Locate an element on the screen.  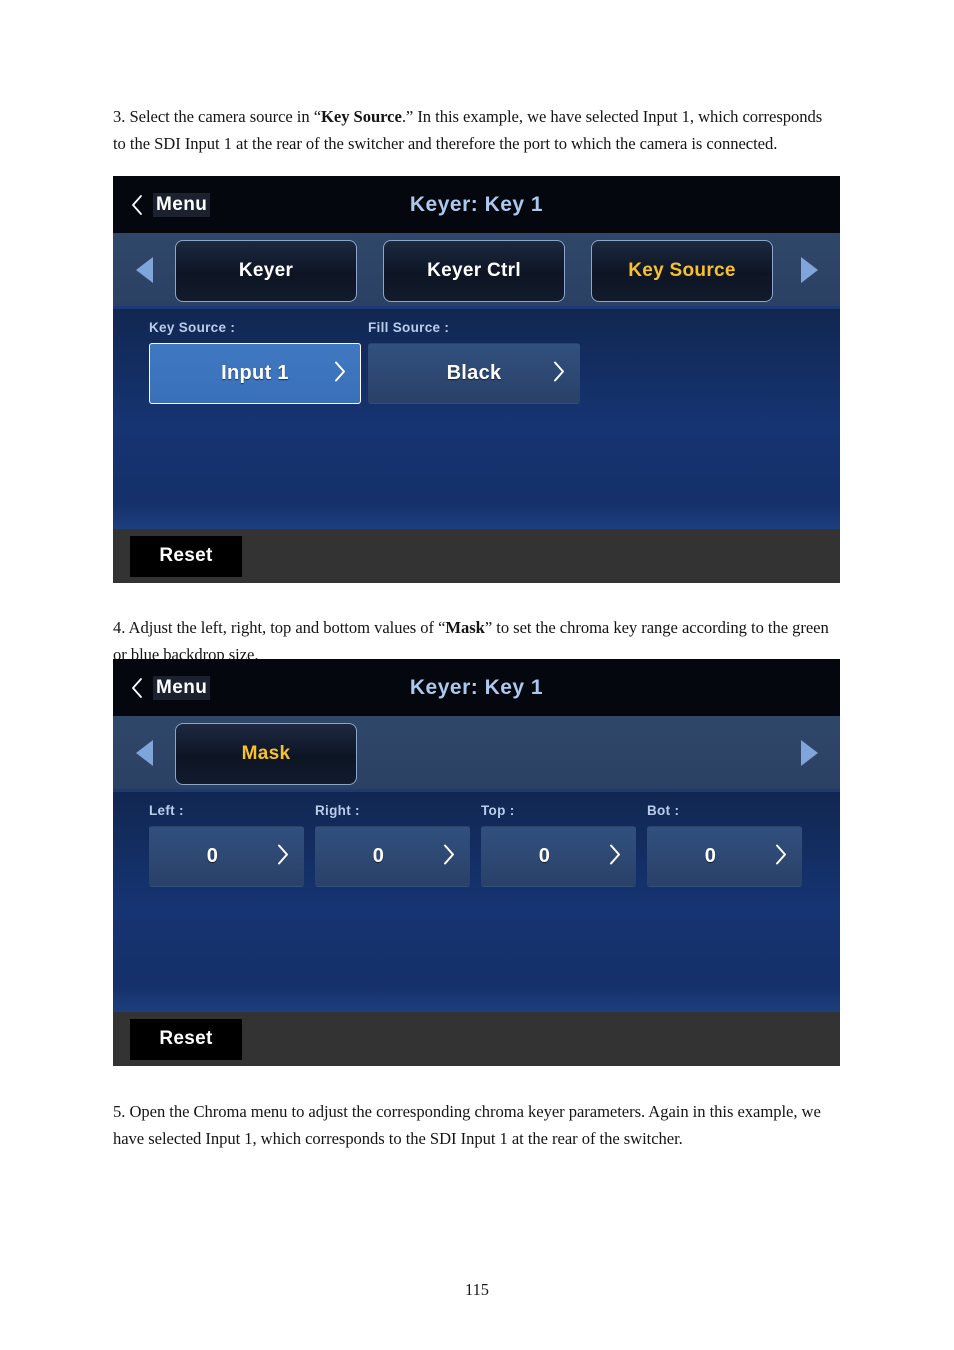
tab-keyer-ctrl-label: Keyer Ctrl is located at coordinates (474, 270).